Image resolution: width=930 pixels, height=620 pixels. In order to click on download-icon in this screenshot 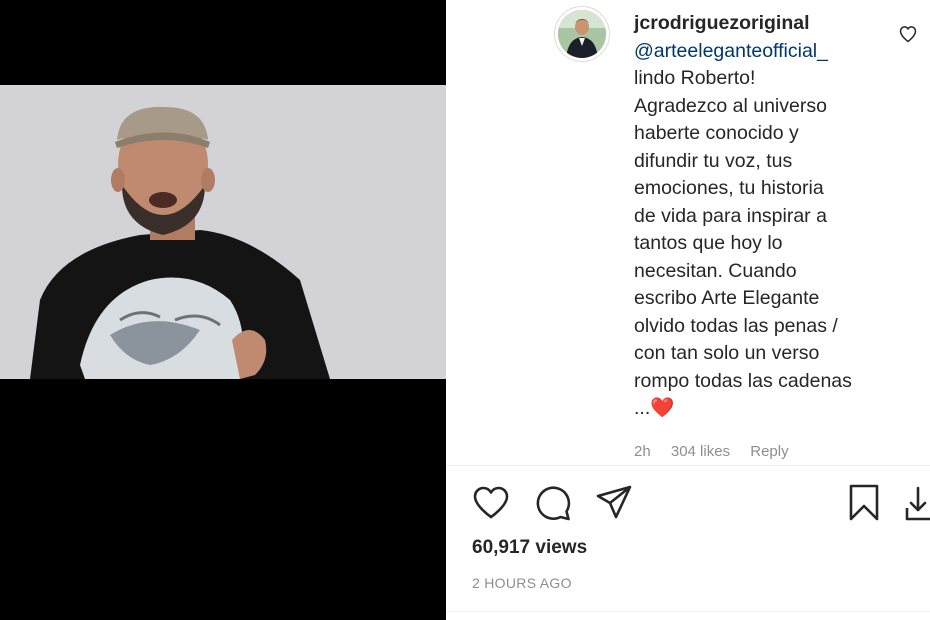, I will do `click(917, 504)`.